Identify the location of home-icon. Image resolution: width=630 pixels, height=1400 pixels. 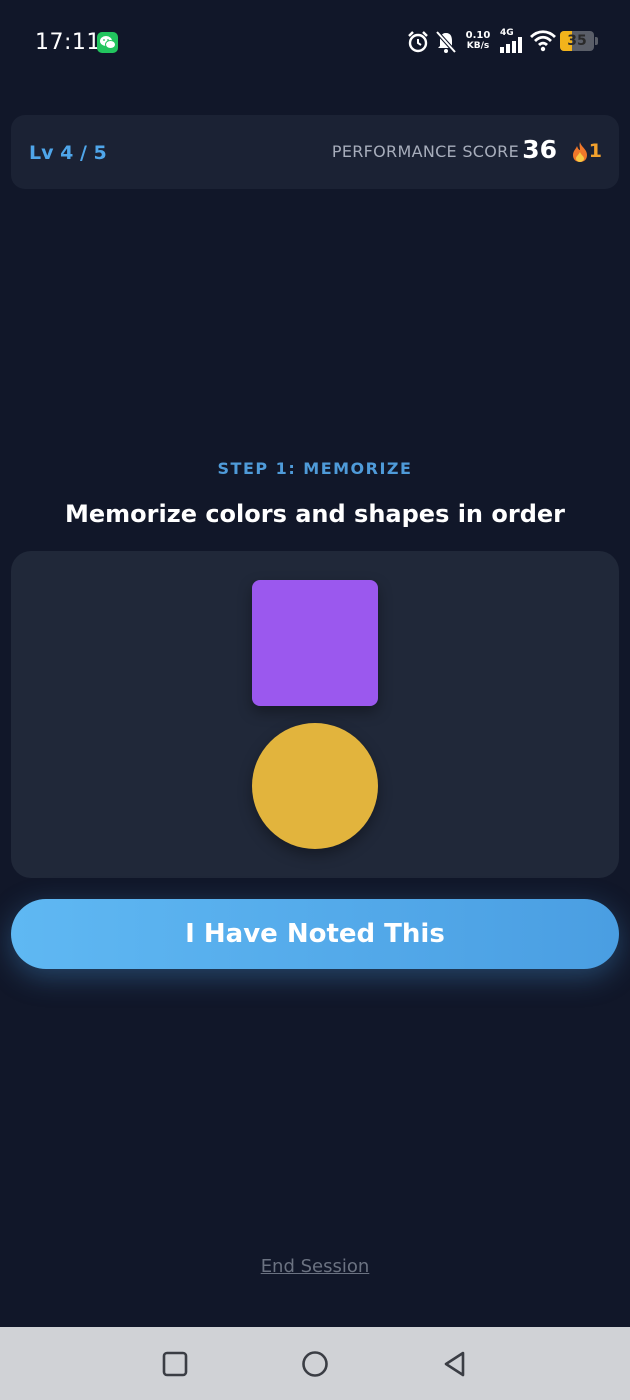
(315, 1364).